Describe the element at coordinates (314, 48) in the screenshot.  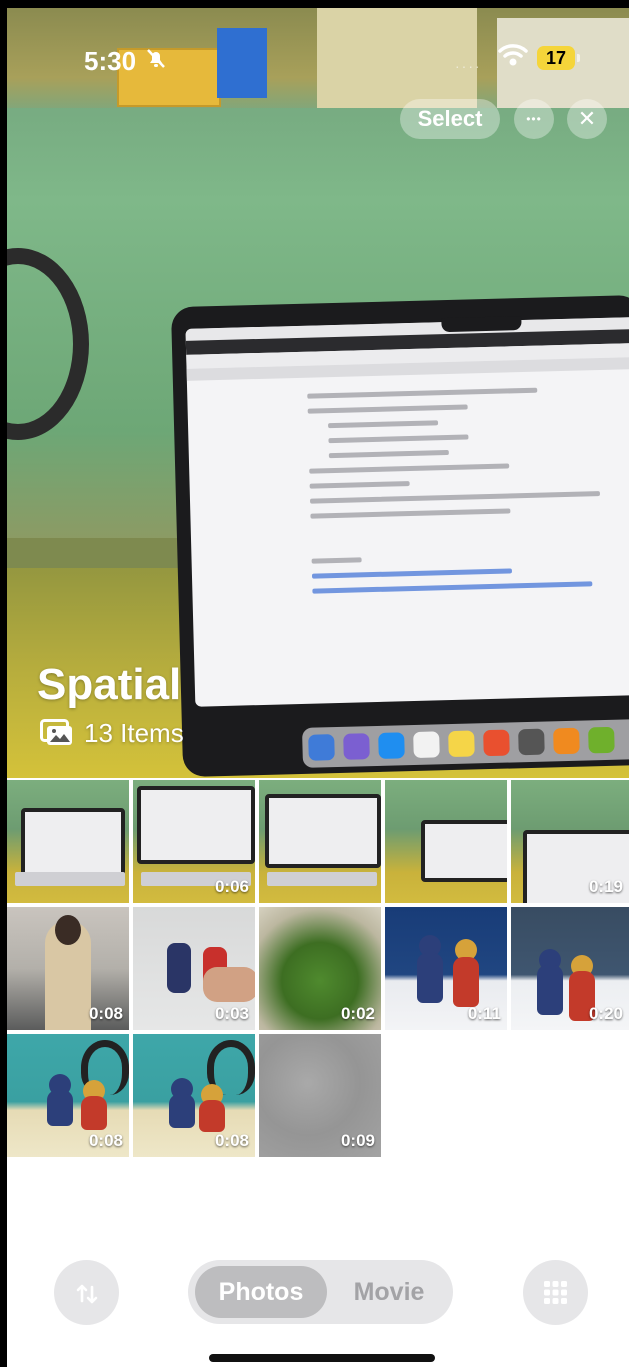
I see `status-bar: 5:30 ···· 17` at that location.